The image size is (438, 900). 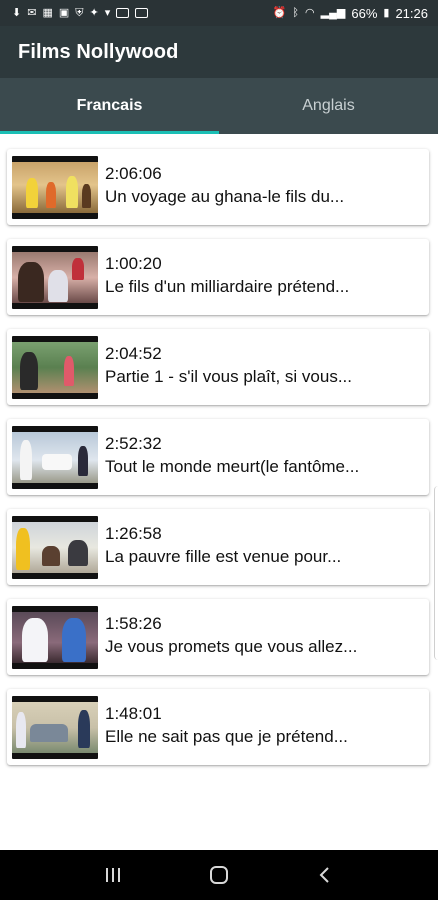 I want to click on video-duration: 2:52:32, so click(x=133, y=443).